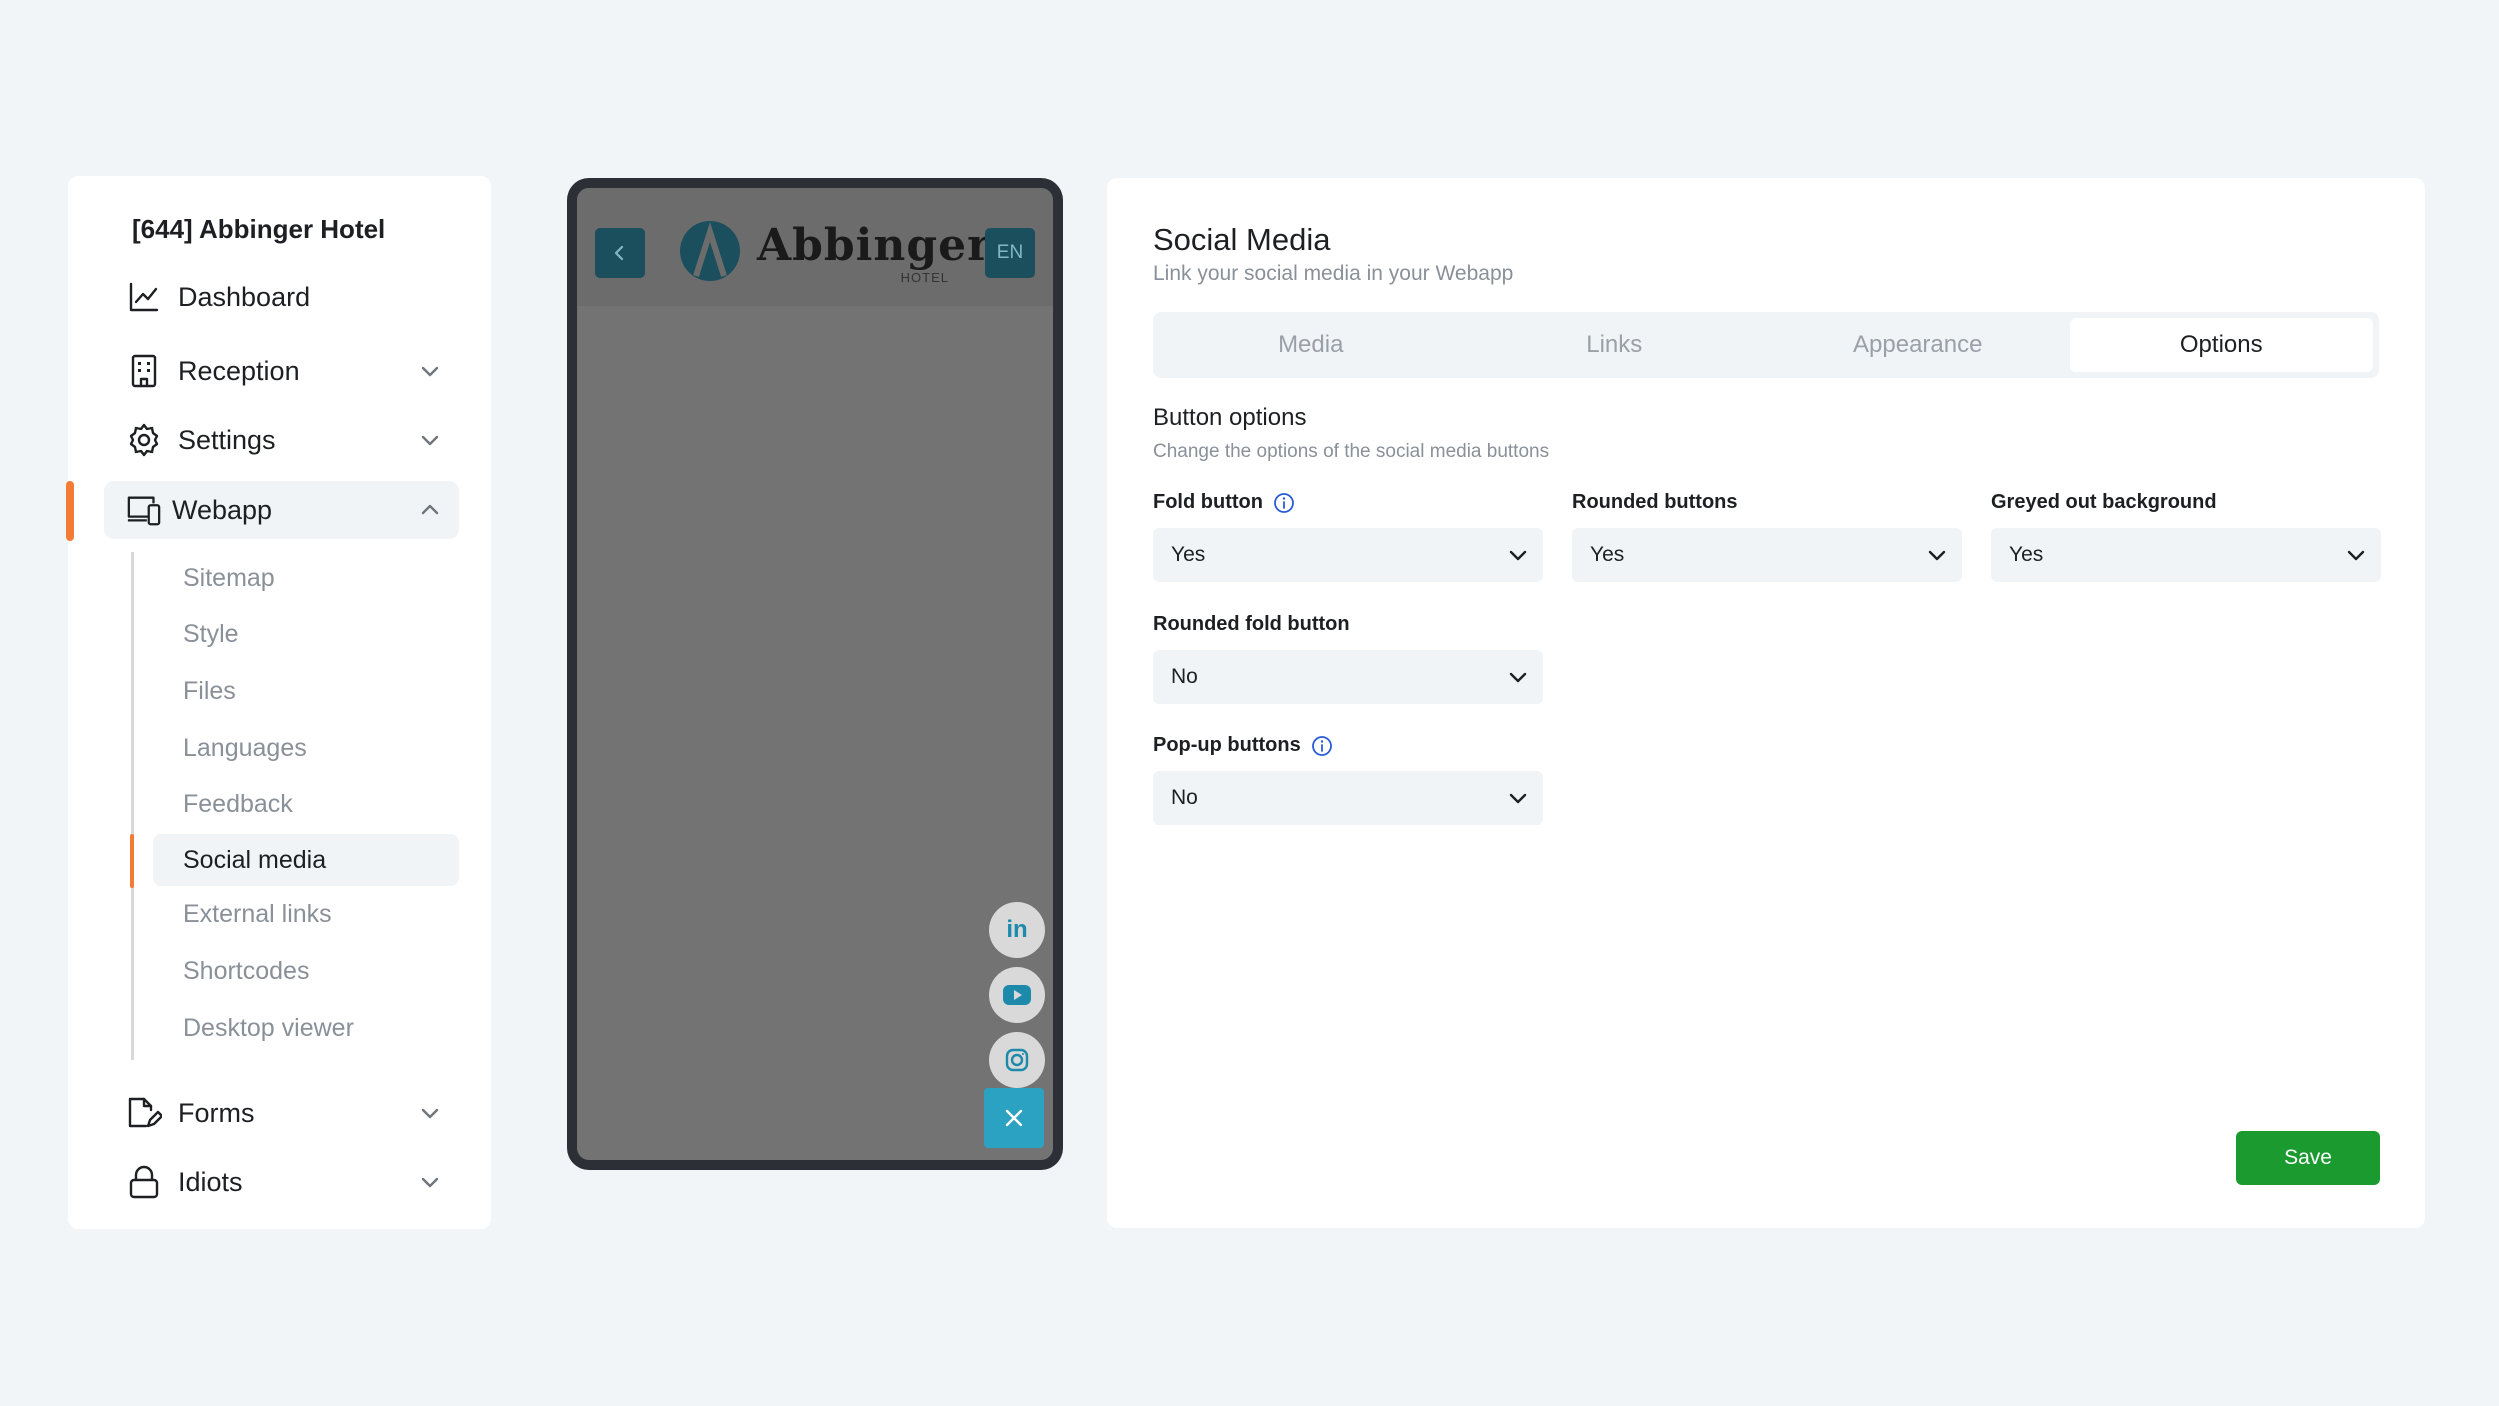 This screenshot has height=1406, width=2499. I want to click on language-button: EN, so click(1010, 253).